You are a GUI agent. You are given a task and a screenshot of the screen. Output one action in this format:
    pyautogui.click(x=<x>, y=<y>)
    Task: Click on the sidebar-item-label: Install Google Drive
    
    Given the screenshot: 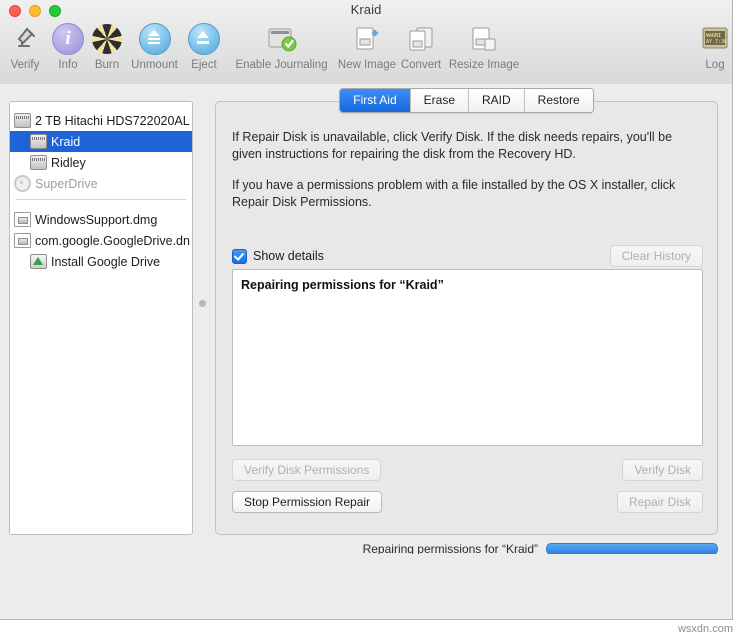 What is the action you would take?
    pyautogui.click(x=106, y=261)
    